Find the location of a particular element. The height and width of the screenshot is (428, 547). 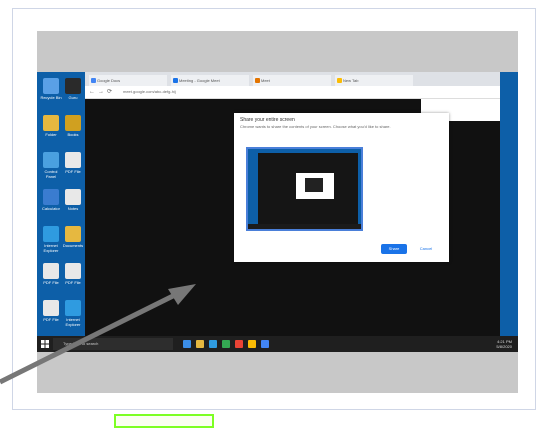

desktop-icon-label: Folder is located at coordinates (51, 134).